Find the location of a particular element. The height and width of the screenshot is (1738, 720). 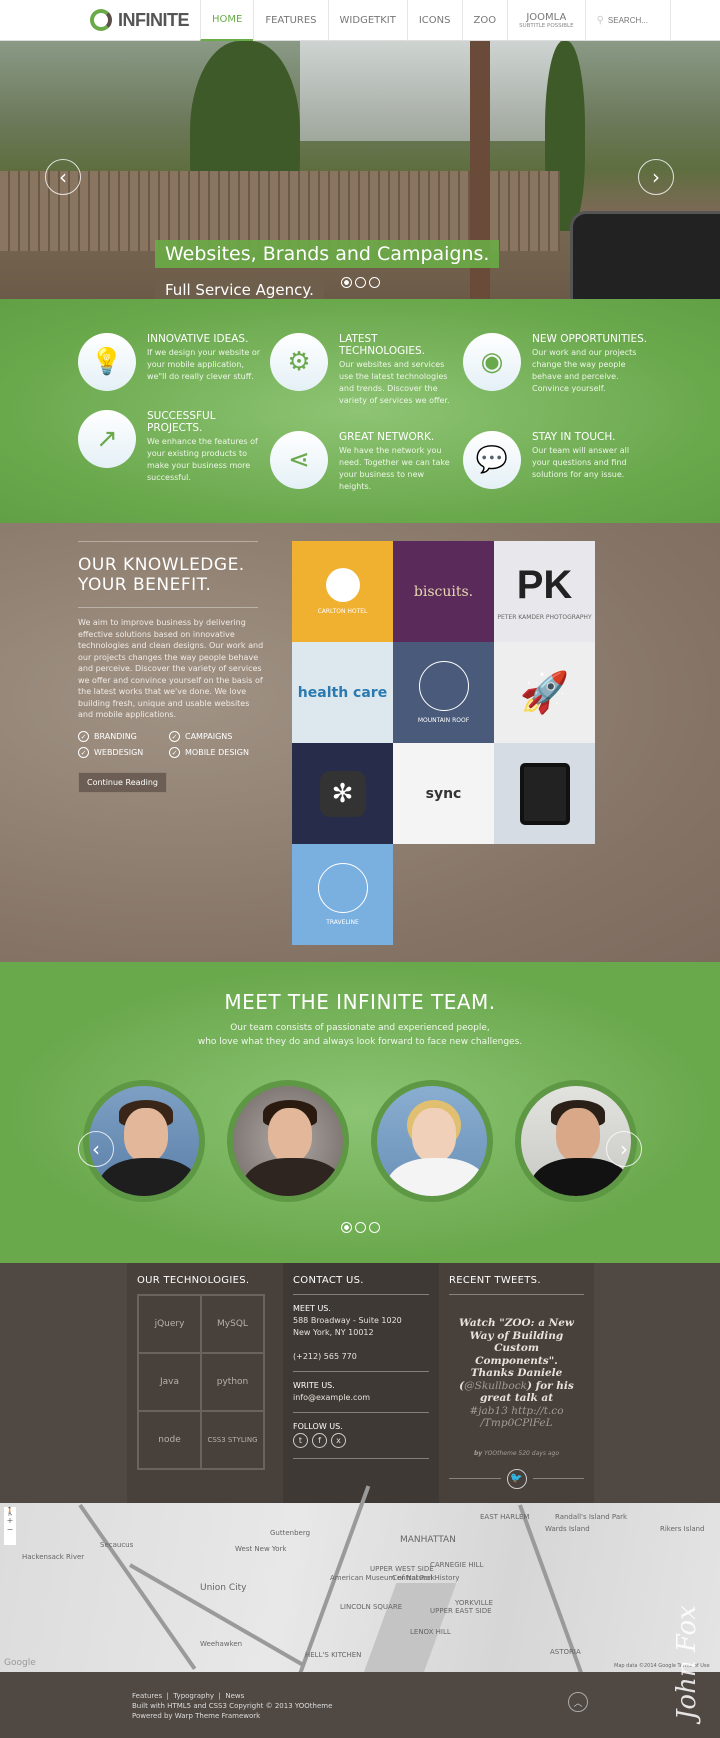

team-title: MEET THE INFINITE TEAM. is located at coordinates (360, 1002).